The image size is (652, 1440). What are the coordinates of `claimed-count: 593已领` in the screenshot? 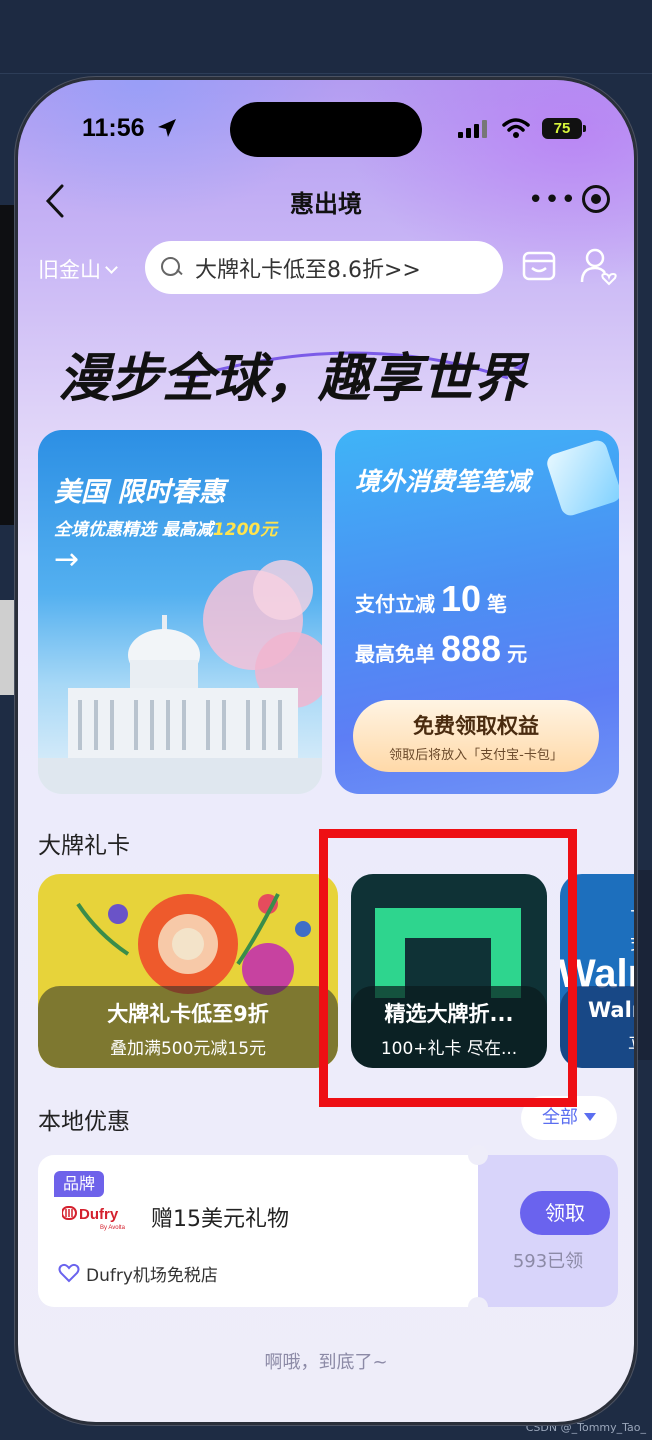 It's located at (548, 1261).